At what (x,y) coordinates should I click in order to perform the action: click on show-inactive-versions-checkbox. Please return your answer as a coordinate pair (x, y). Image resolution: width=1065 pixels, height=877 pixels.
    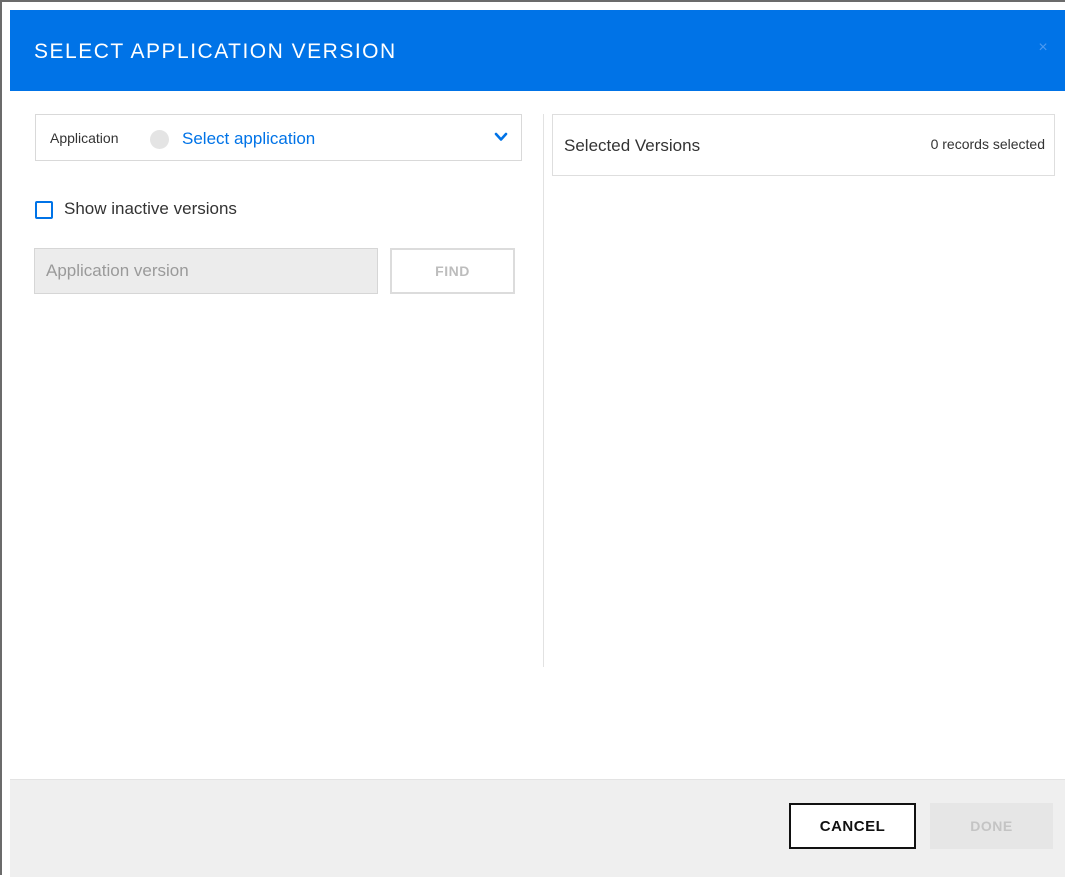
    Looking at the image, I should click on (44, 210).